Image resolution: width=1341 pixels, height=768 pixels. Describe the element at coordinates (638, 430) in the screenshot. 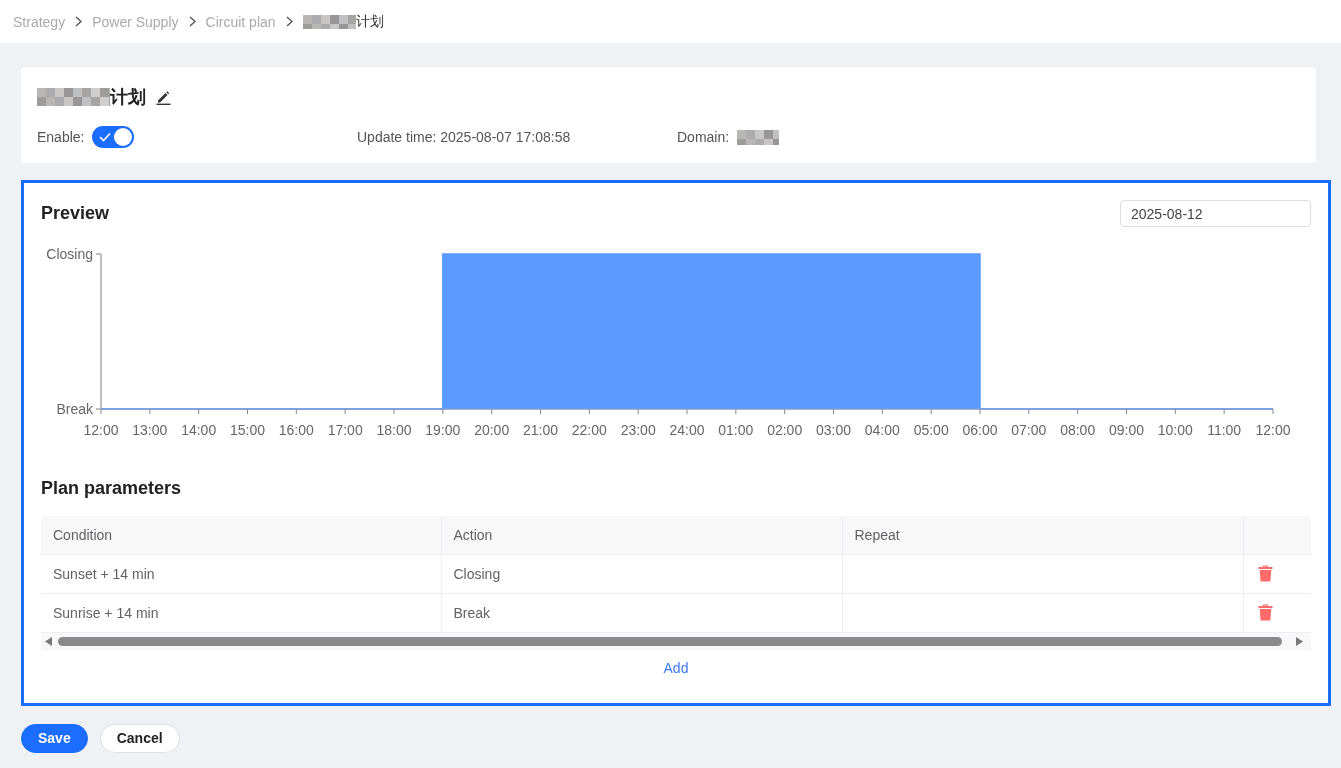

I see `x-axis-label: 23:00` at that location.